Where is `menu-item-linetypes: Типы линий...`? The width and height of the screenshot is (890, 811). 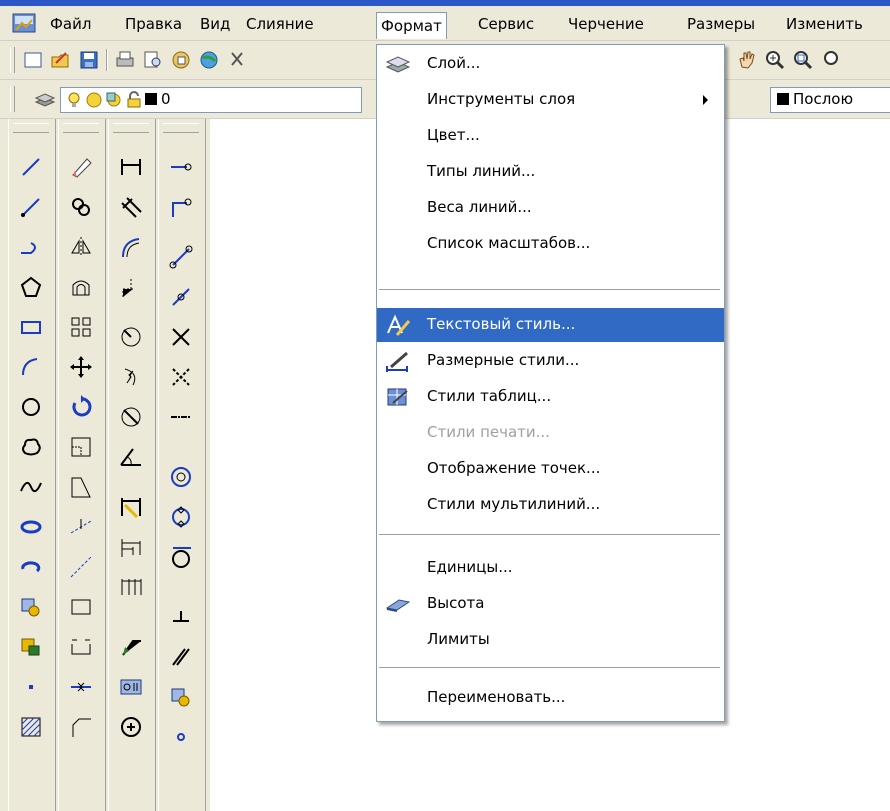 menu-item-linetypes: Типы линий... is located at coordinates (550, 172).